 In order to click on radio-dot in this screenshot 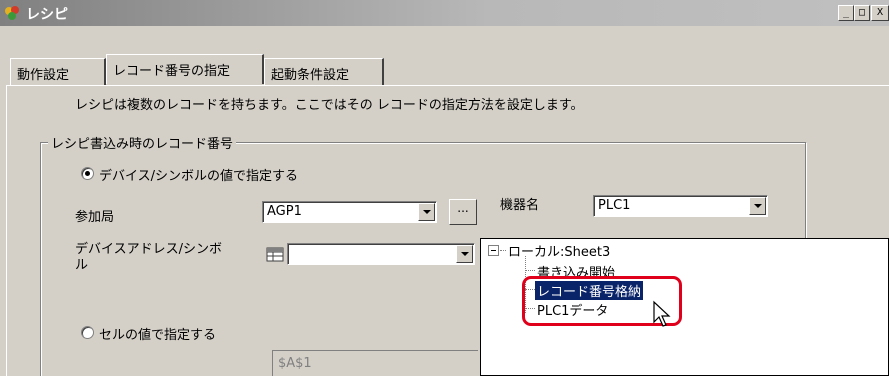, I will do `click(87, 173)`.